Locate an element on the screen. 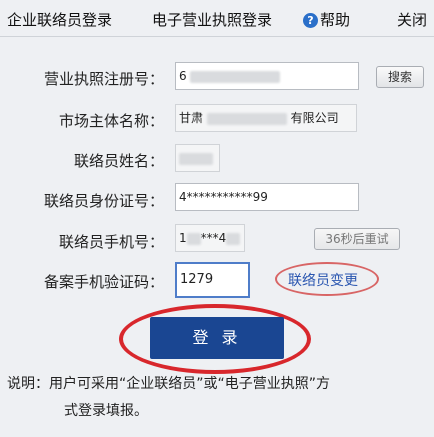 The height and width of the screenshot is (437, 434). contact-phone-mid: ***4 is located at coordinates (213, 238).